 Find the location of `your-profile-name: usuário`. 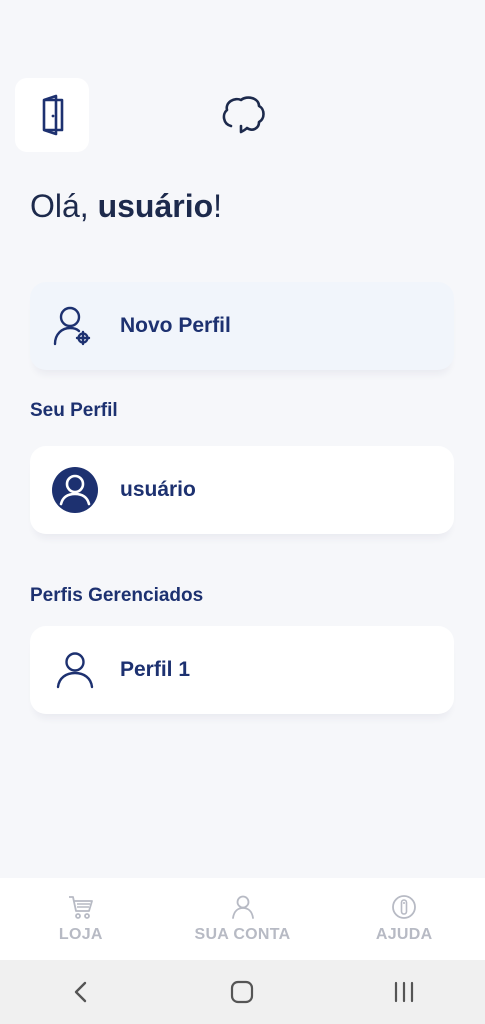

your-profile-name: usuário is located at coordinates (158, 489).